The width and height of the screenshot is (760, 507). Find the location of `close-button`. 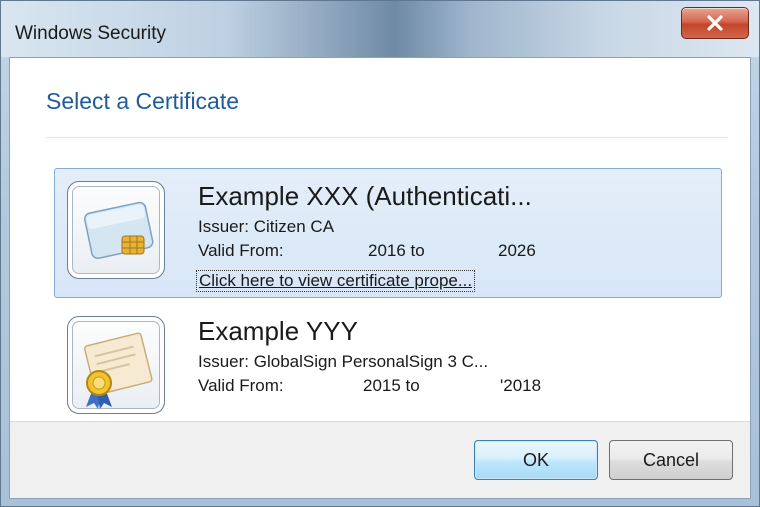

close-button is located at coordinates (715, 23).